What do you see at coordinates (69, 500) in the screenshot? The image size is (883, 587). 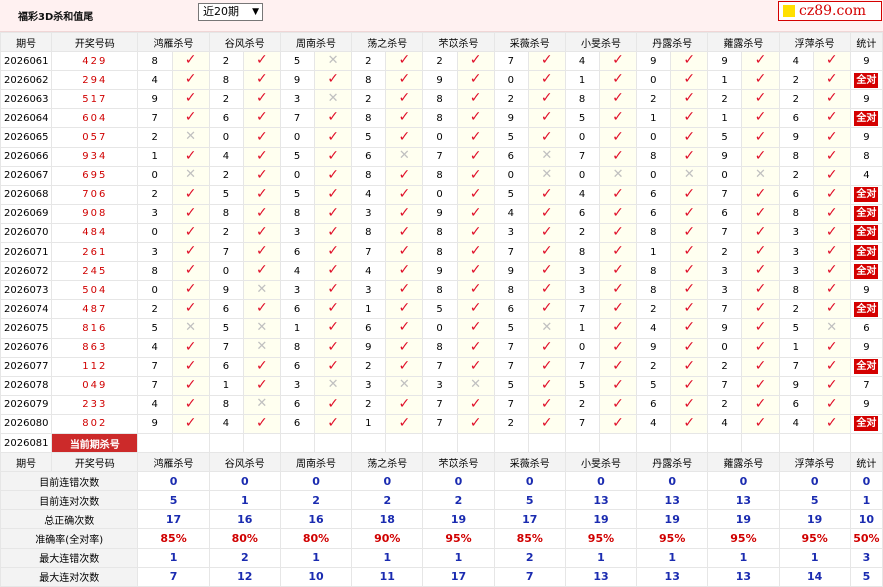 I see `stat-label: 目前连对次数` at bounding box center [69, 500].